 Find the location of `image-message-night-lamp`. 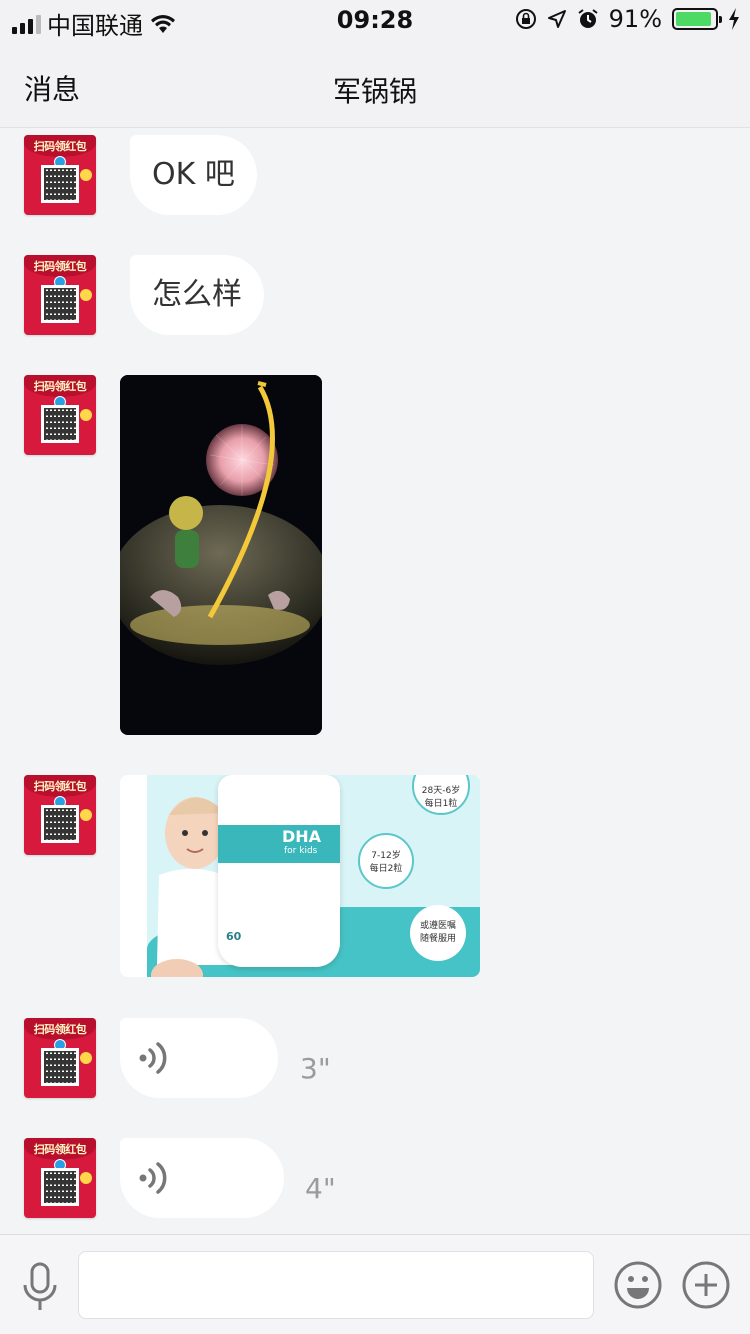

image-message-night-lamp is located at coordinates (221, 555).